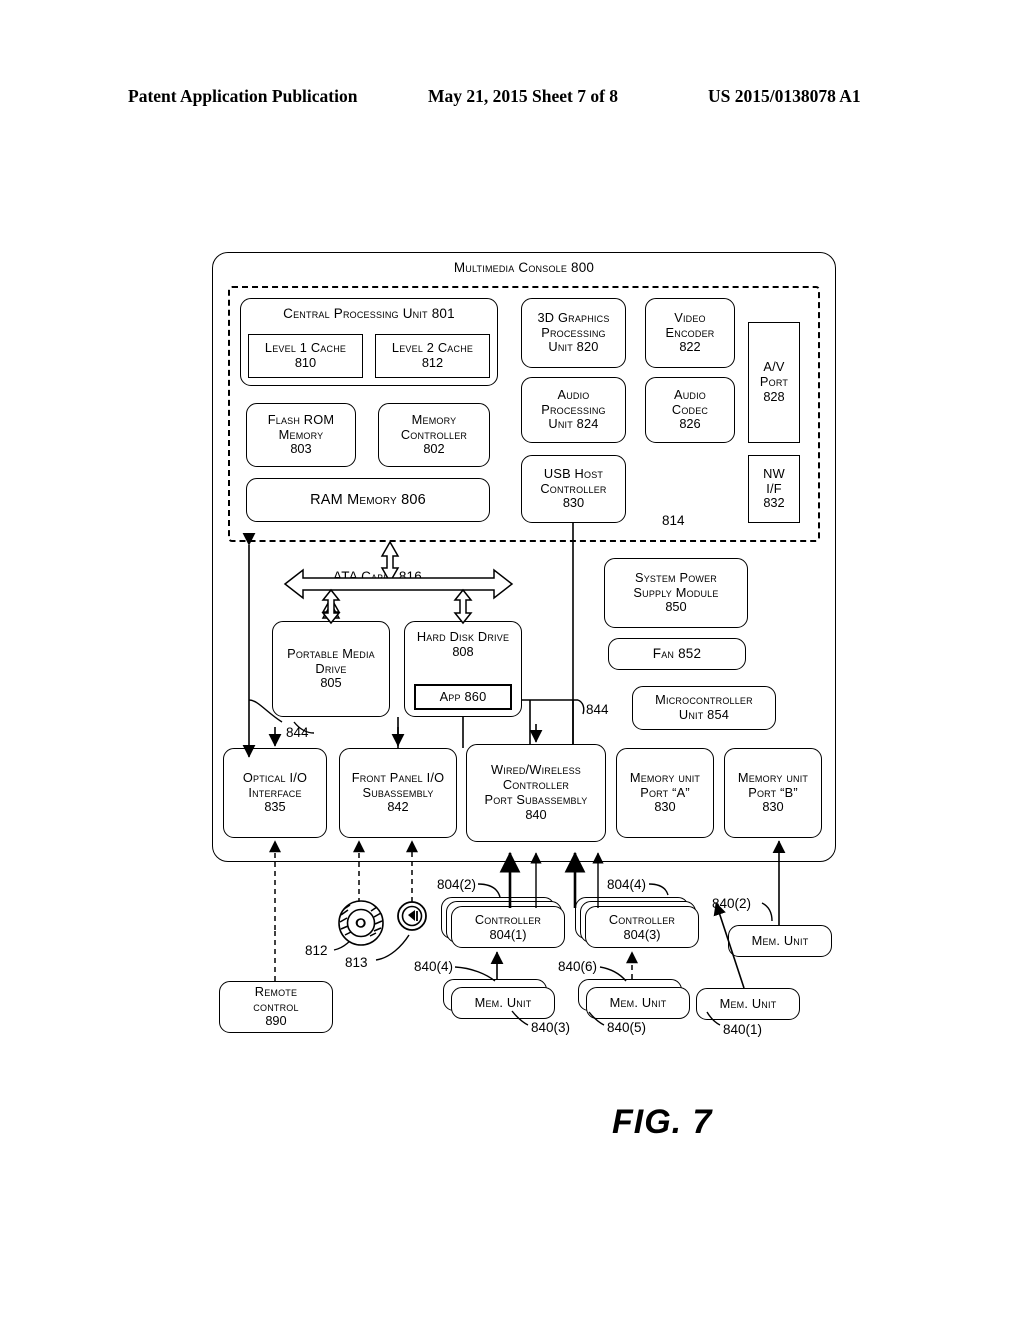  I want to click on media-disc-icon, so click(361, 923).